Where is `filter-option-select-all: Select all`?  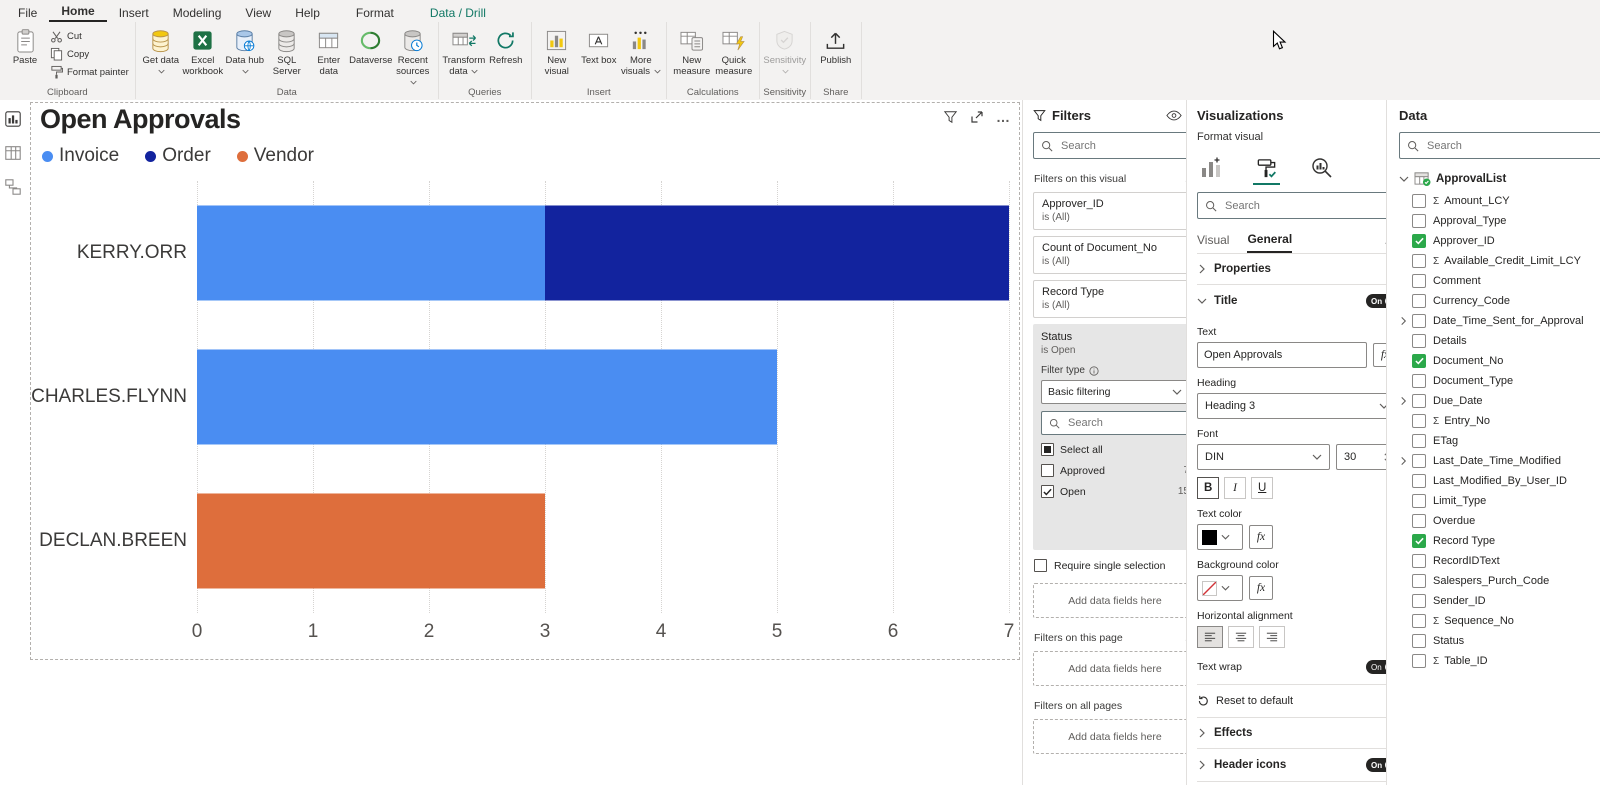
filter-option-select-all: Select all is located at coordinates (1115, 449).